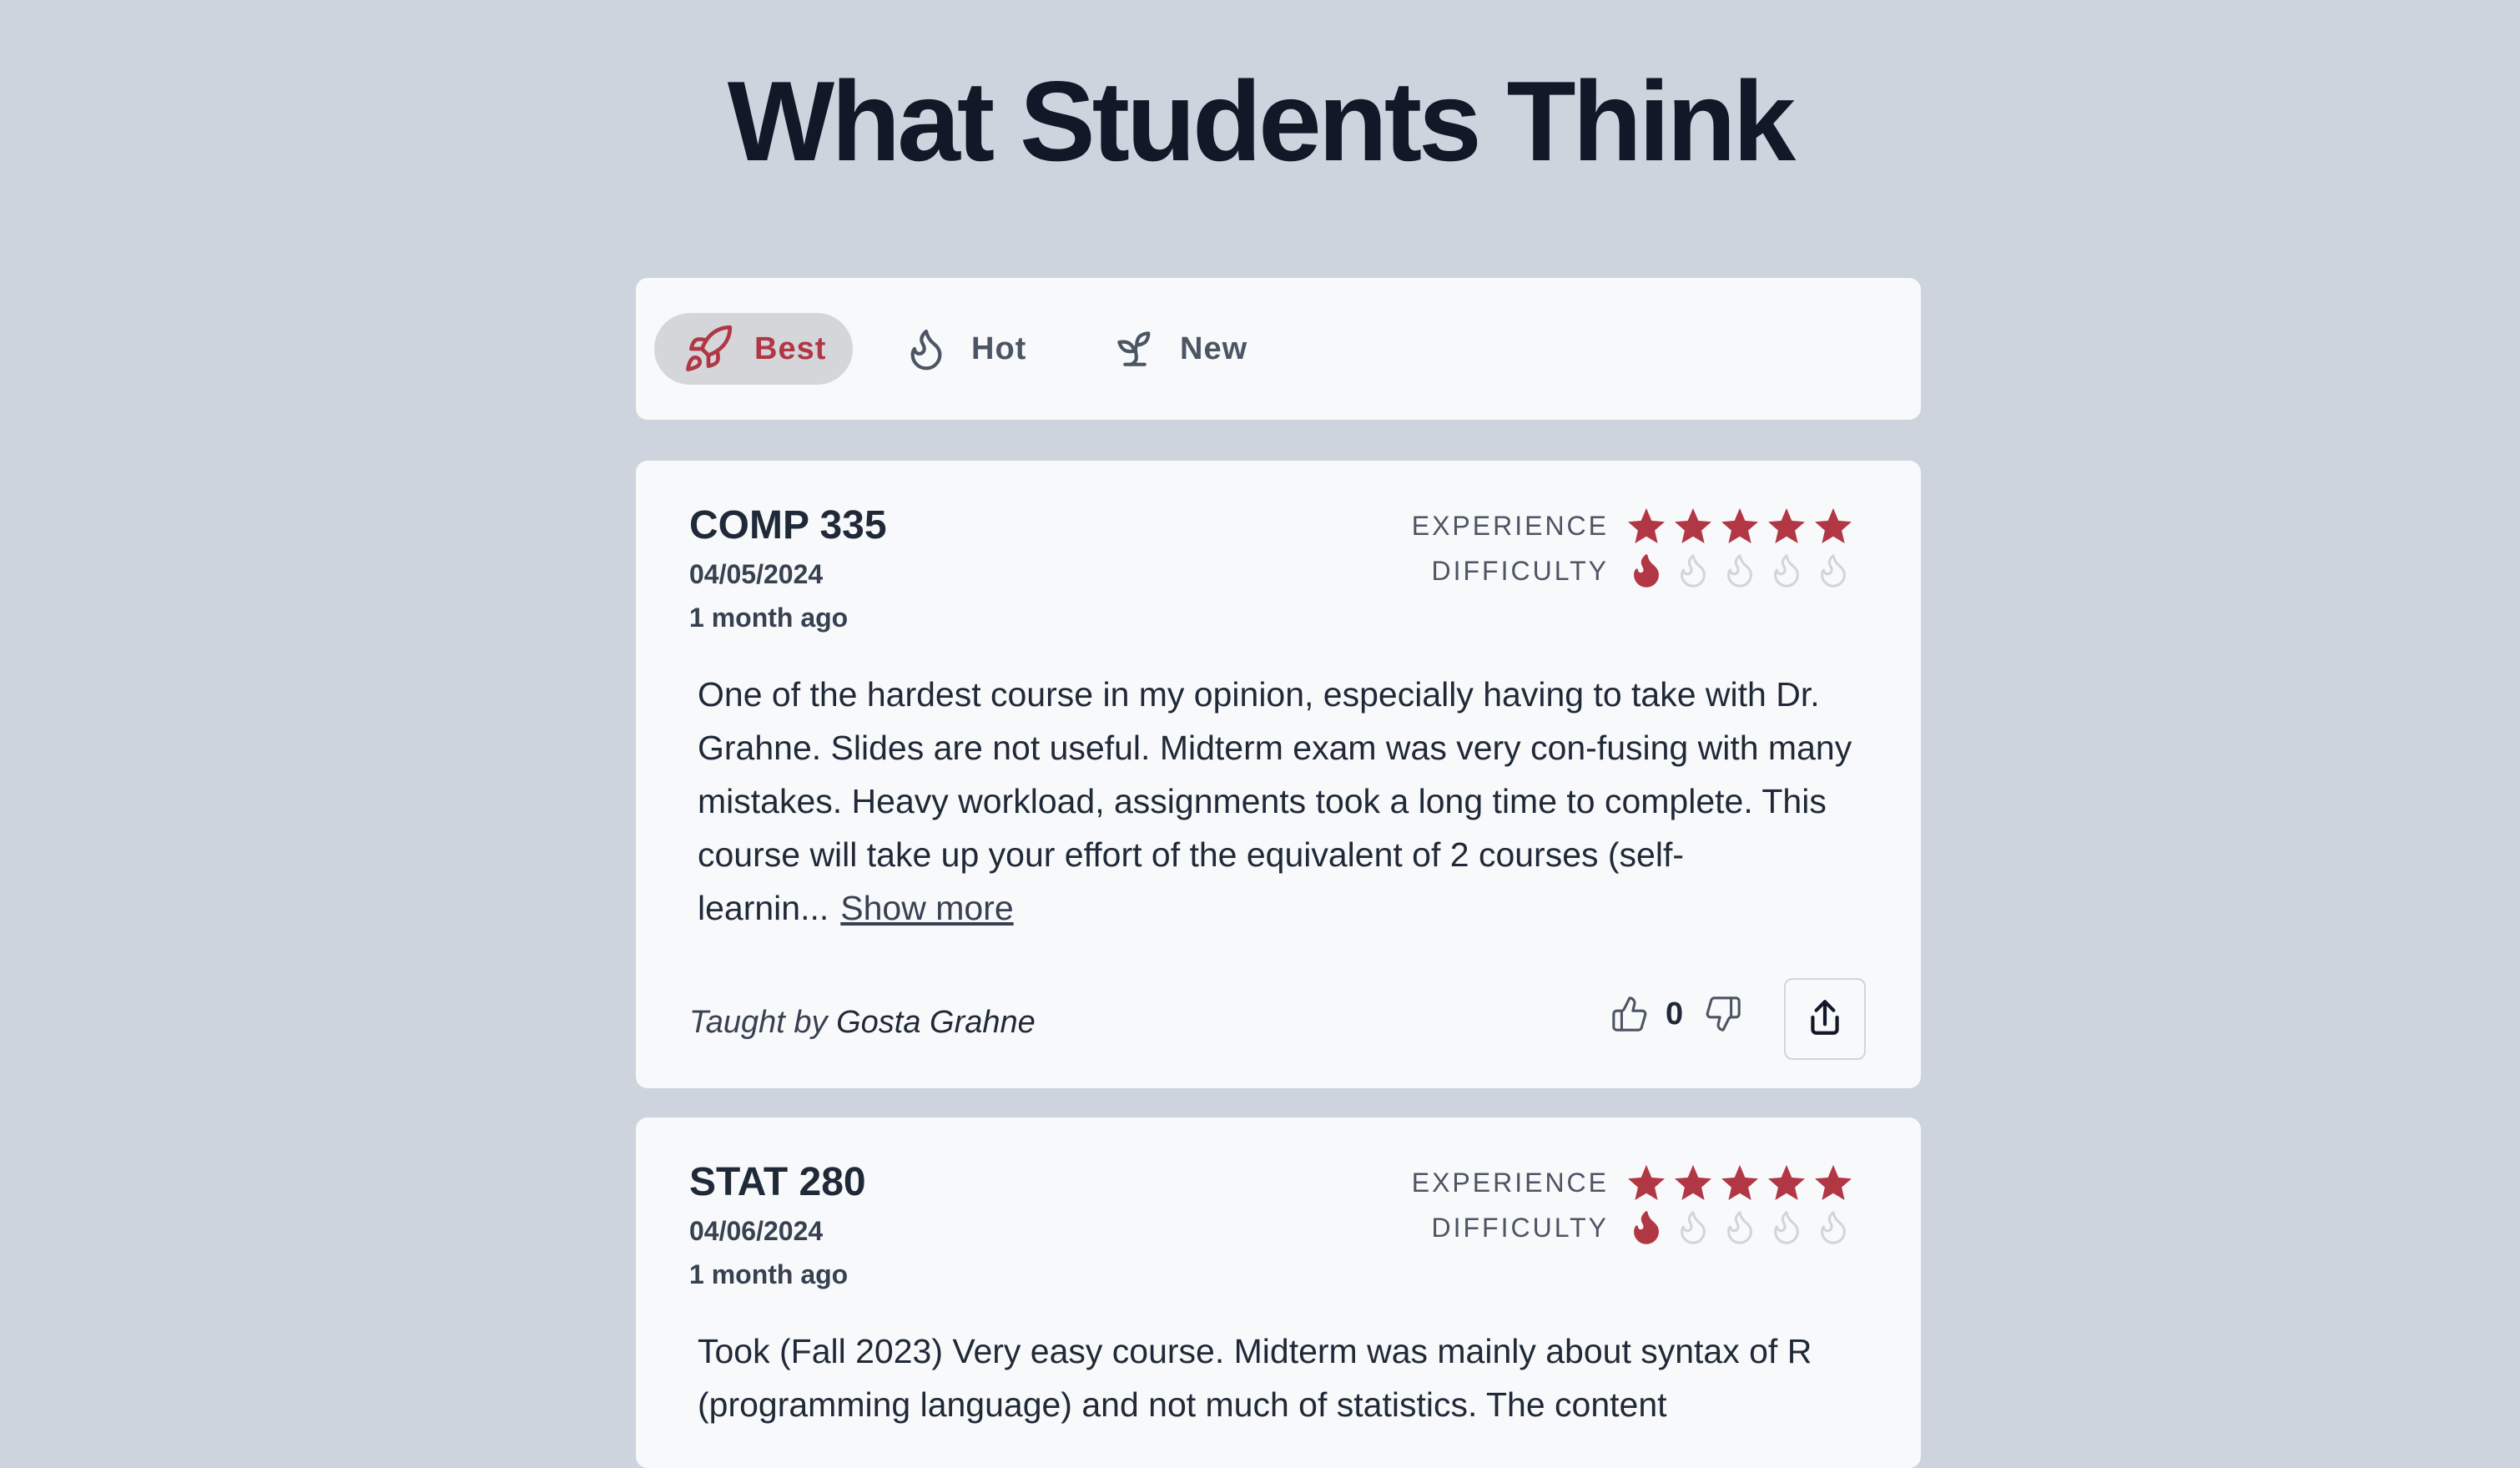  What do you see at coordinates (756, 1231) in the screenshot?
I see `review-date: 04/06/2024` at bounding box center [756, 1231].